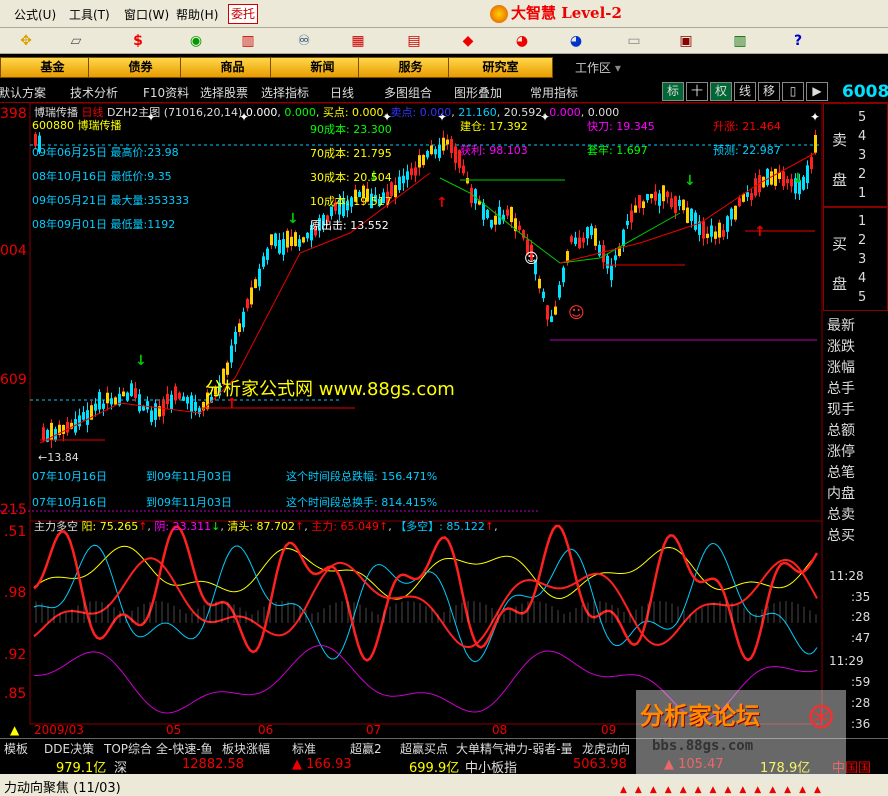 This screenshot has width=888, height=796. I want to click on move-icon: ✥, so click(26, 41).